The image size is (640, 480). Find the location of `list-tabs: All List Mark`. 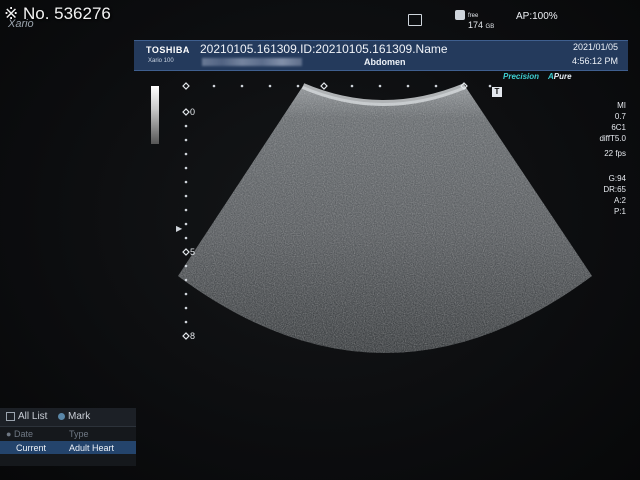

list-tabs: All List Mark is located at coordinates (68, 417).